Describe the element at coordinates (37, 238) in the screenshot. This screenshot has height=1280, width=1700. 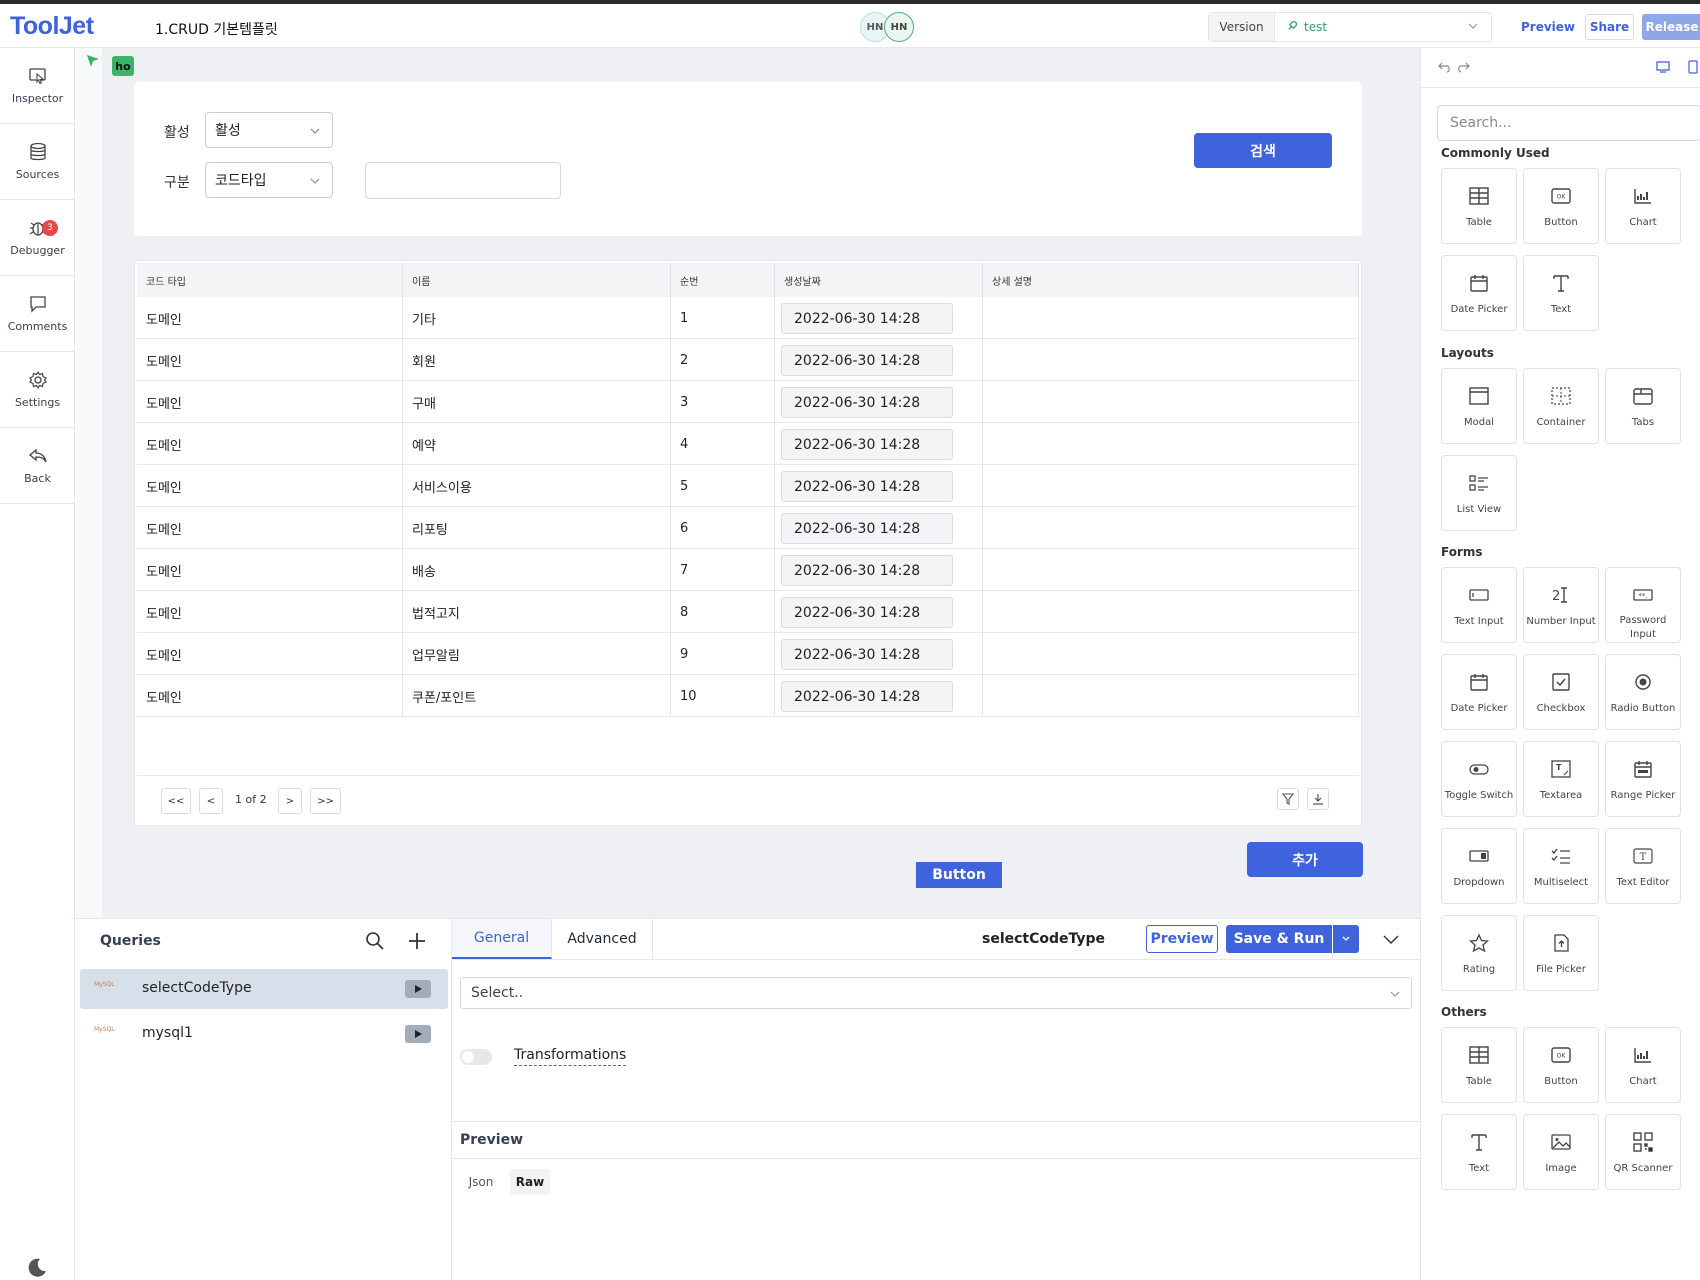
I see `sidebar-item-debugger: 3 Debugger` at that location.